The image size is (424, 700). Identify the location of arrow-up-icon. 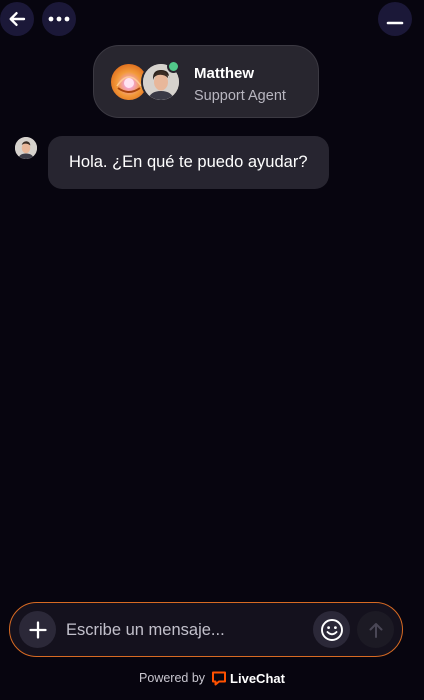
(375, 630).